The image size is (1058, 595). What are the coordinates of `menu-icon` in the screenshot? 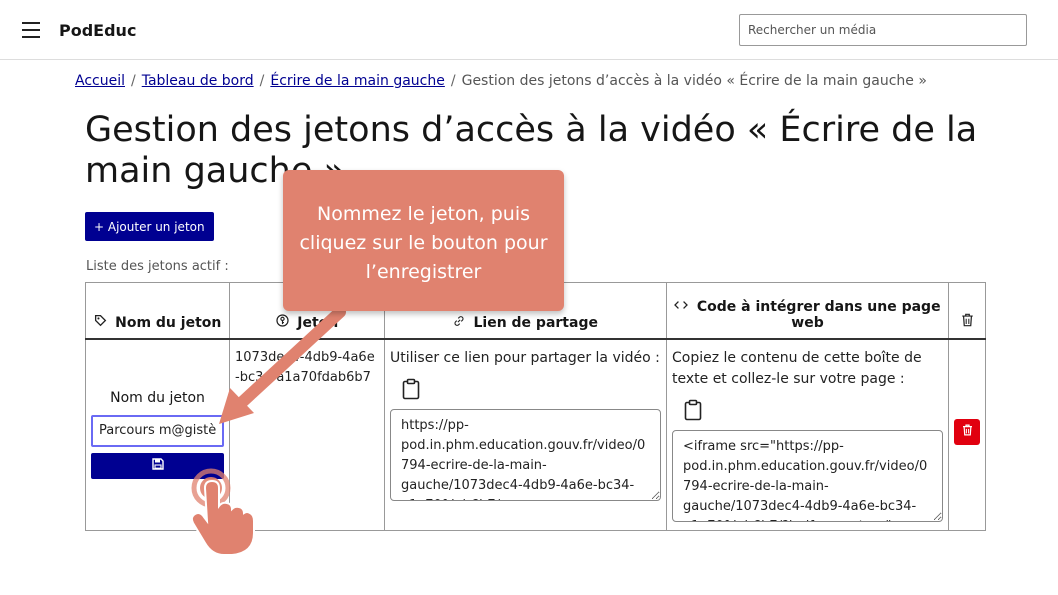 It's located at (31, 30).